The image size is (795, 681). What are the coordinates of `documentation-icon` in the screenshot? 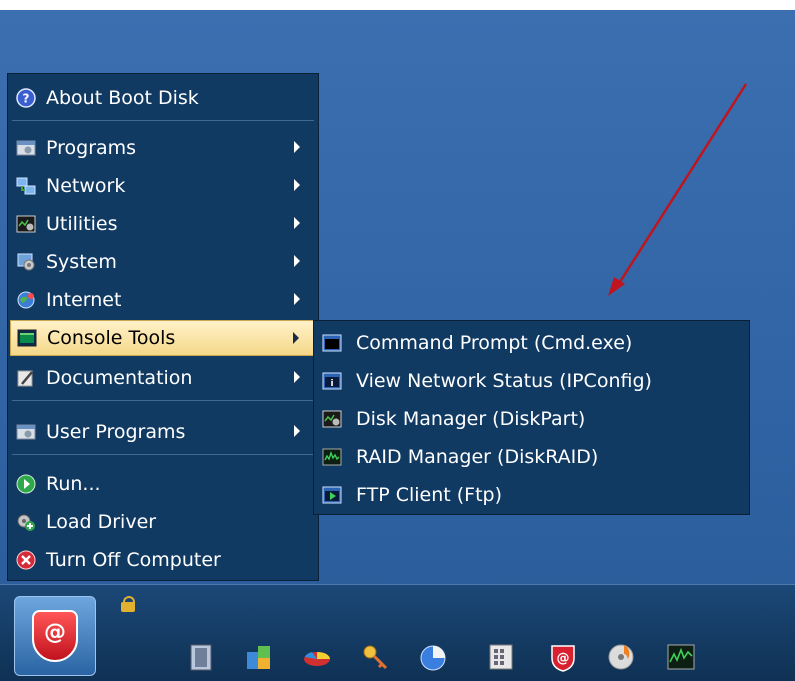 It's located at (26, 378).